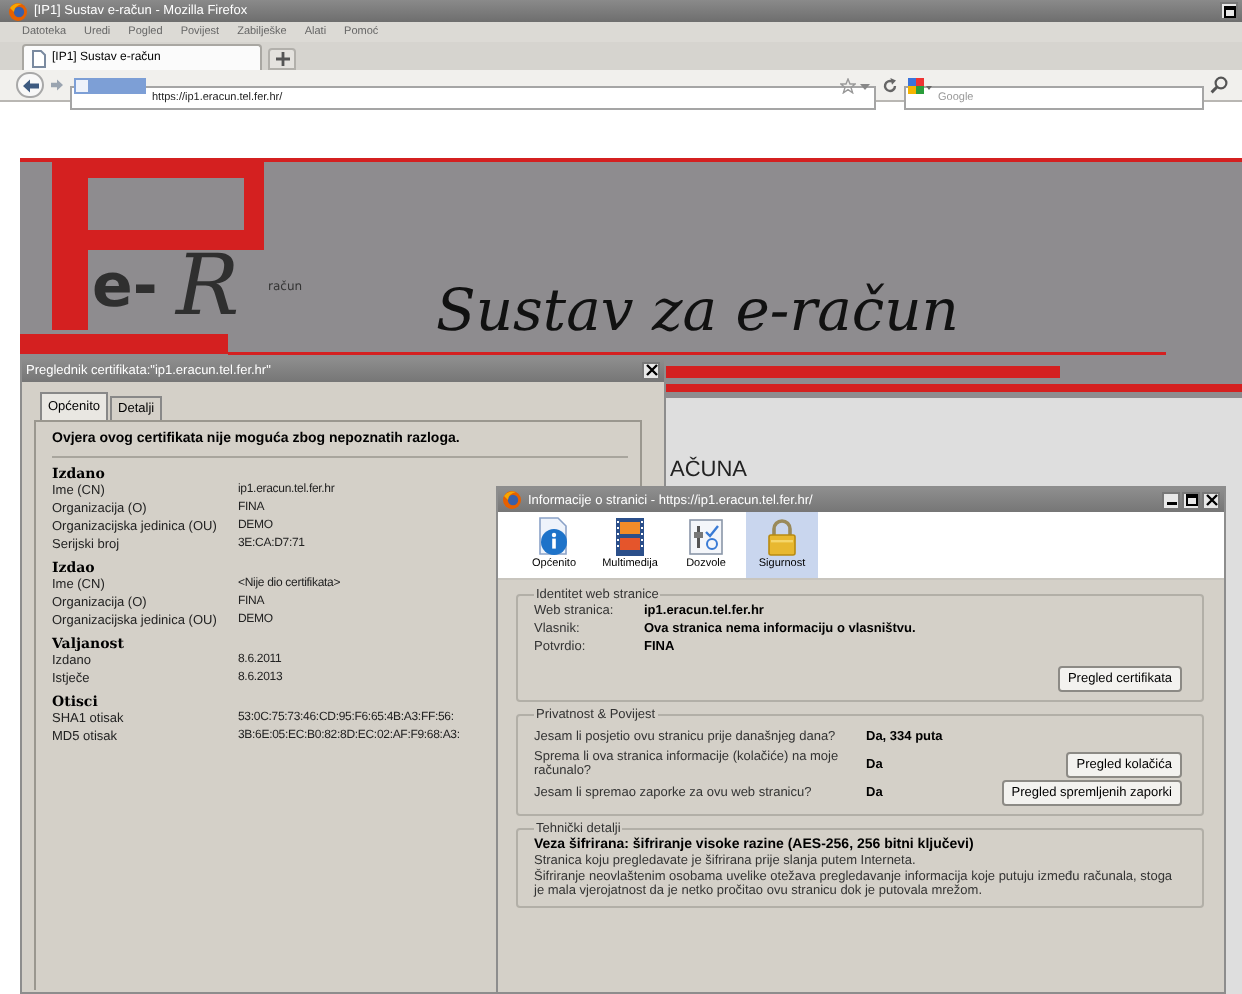 The height and width of the screenshot is (994, 1242). I want to click on site-heading: Sustav za e-račun, so click(697, 310).